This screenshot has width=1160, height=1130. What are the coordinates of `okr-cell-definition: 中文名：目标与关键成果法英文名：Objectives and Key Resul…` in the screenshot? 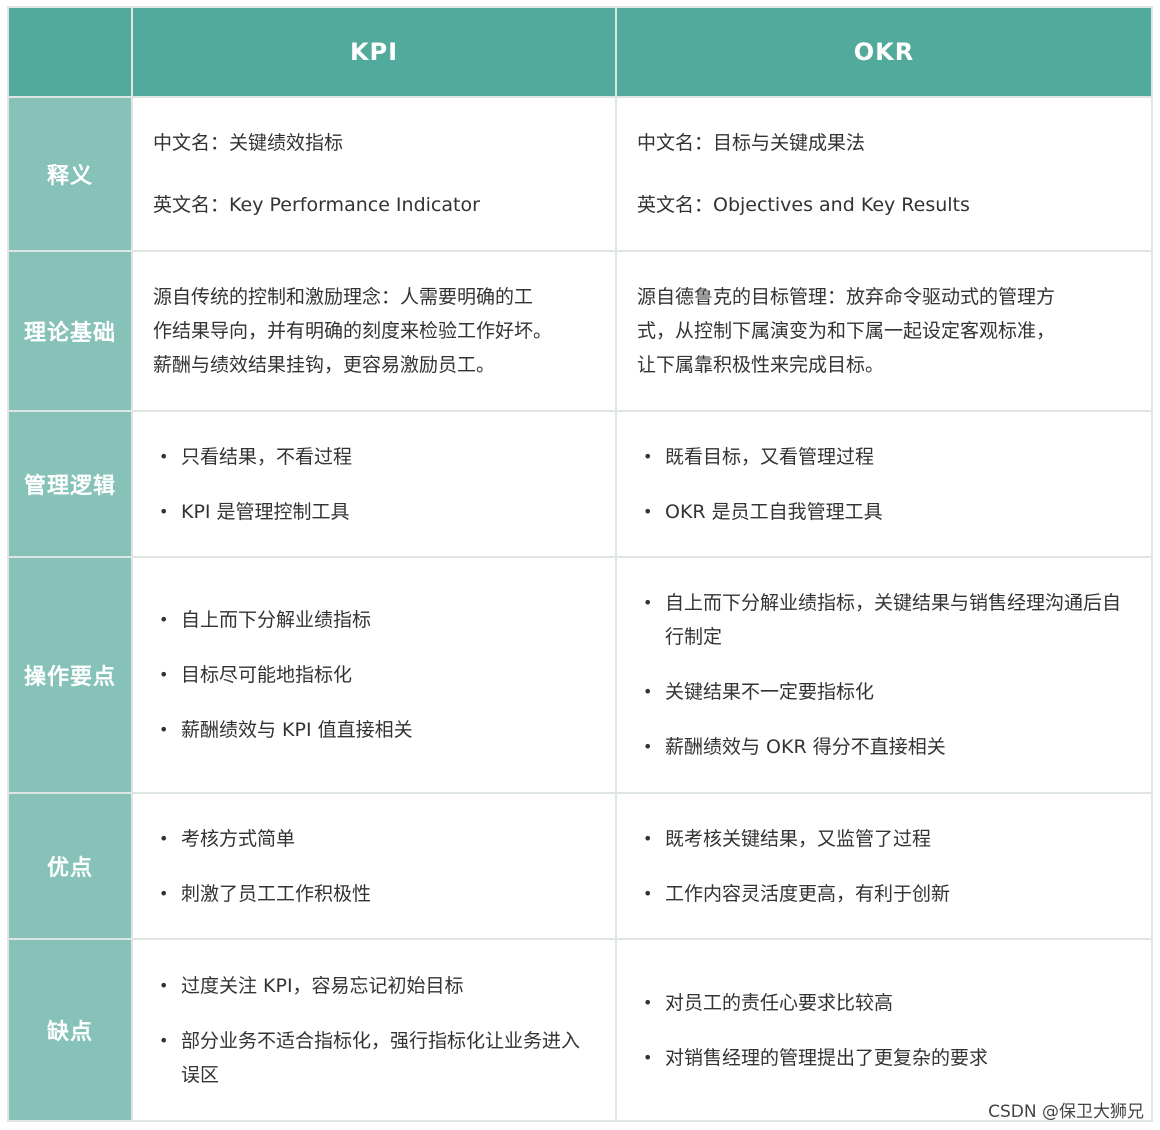 It's located at (884, 174).